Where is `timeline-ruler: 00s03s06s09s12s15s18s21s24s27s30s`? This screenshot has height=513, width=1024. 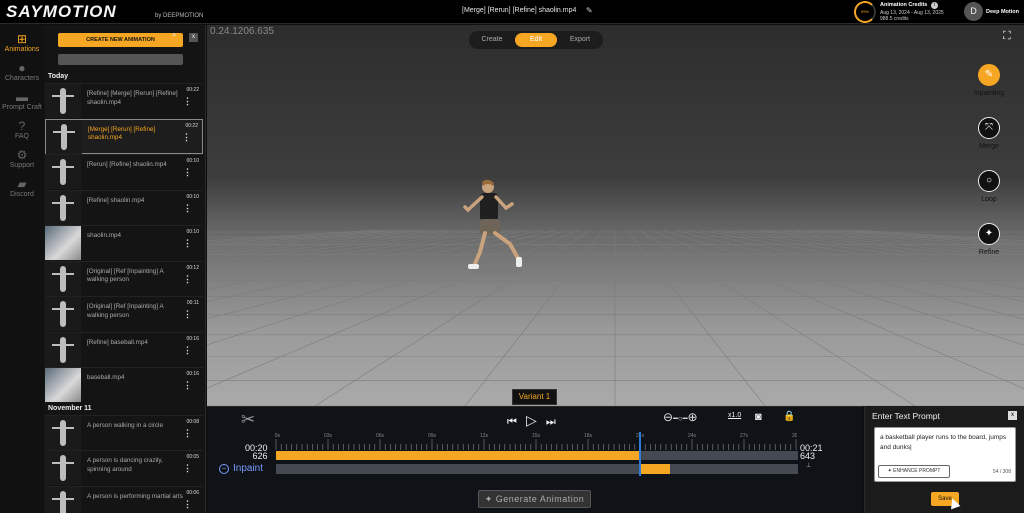
timeline-ruler: 00s03s06s09s12s15s18s21s24s27s30s is located at coordinates (536, 440).